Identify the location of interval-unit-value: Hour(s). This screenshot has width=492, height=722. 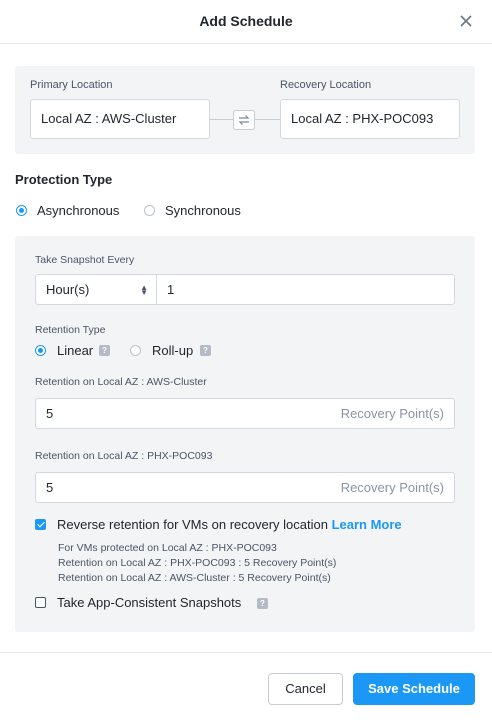
(68, 289).